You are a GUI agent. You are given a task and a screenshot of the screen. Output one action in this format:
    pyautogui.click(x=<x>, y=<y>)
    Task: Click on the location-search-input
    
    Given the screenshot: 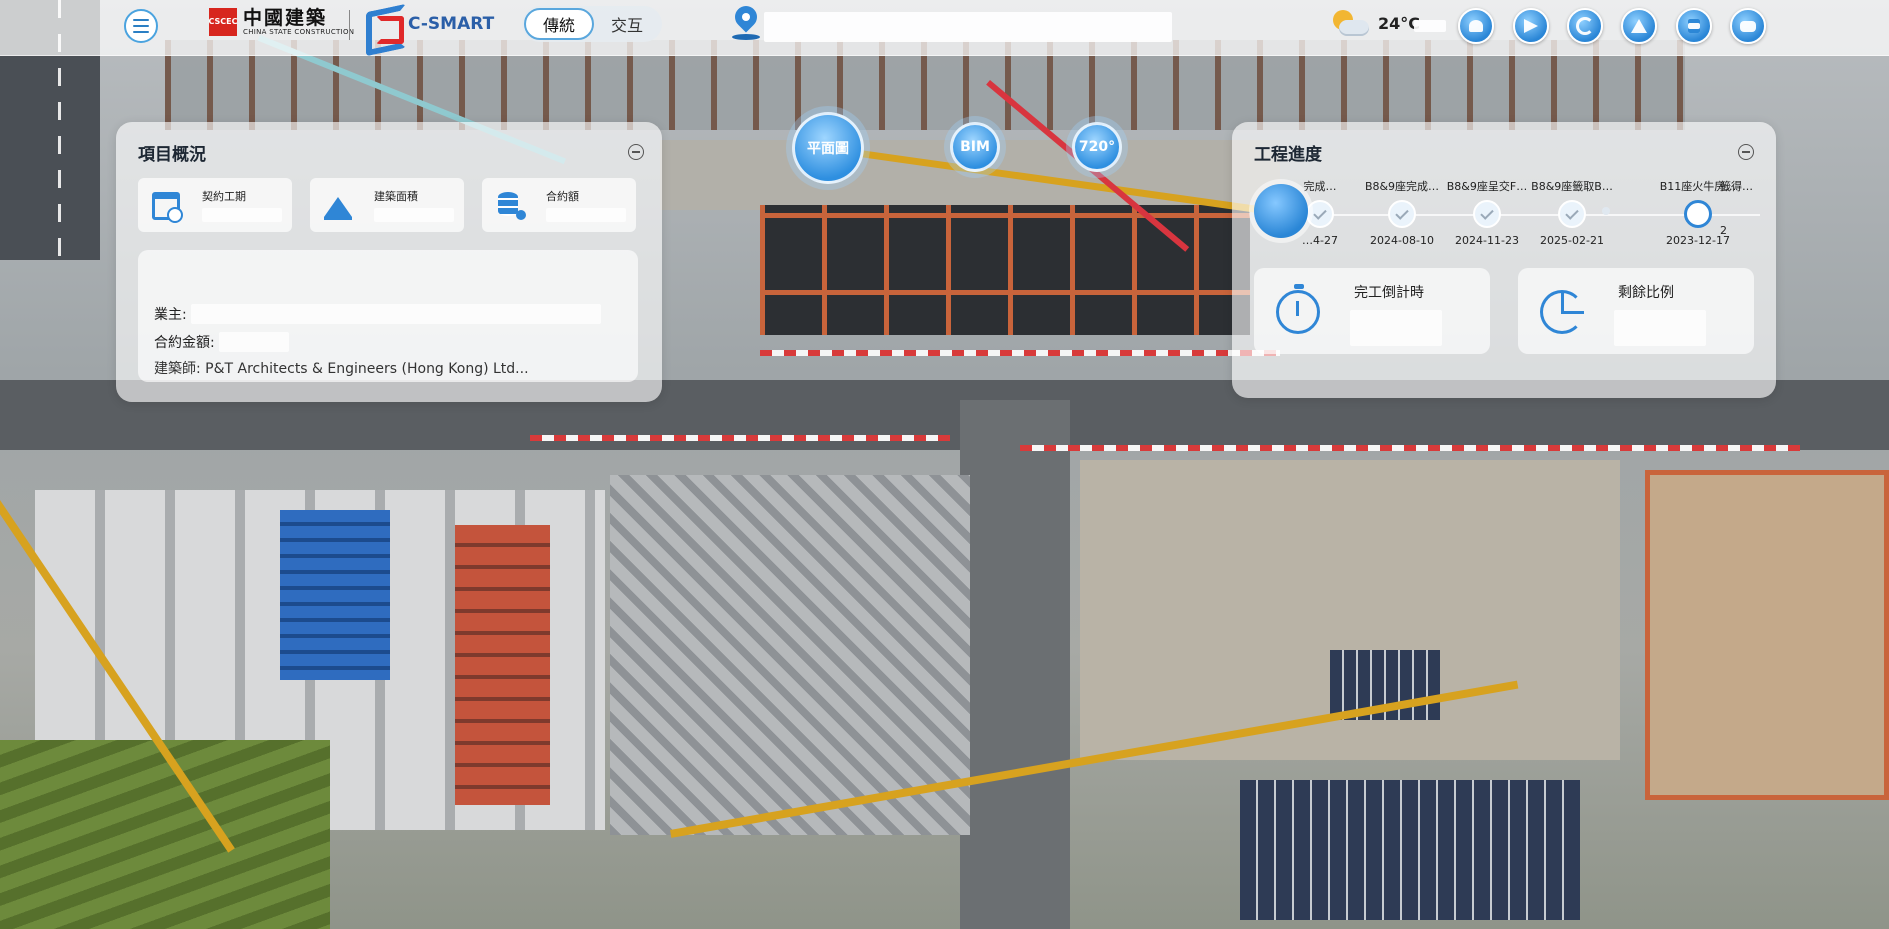 What is the action you would take?
    pyautogui.click(x=968, y=27)
    